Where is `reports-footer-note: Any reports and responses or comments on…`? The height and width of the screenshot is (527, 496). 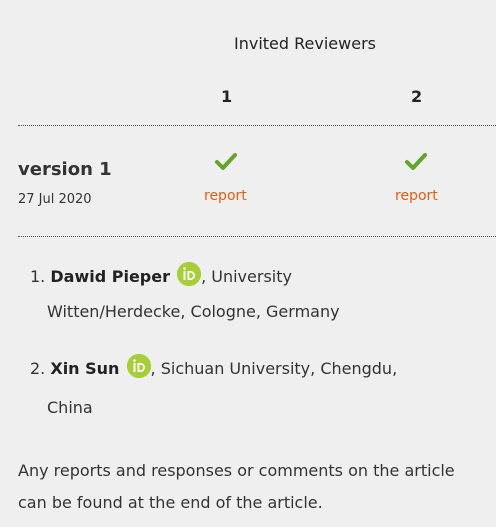
reports-footer-note: Any reports and responses or comments on… is located at coordinates (236, 486).